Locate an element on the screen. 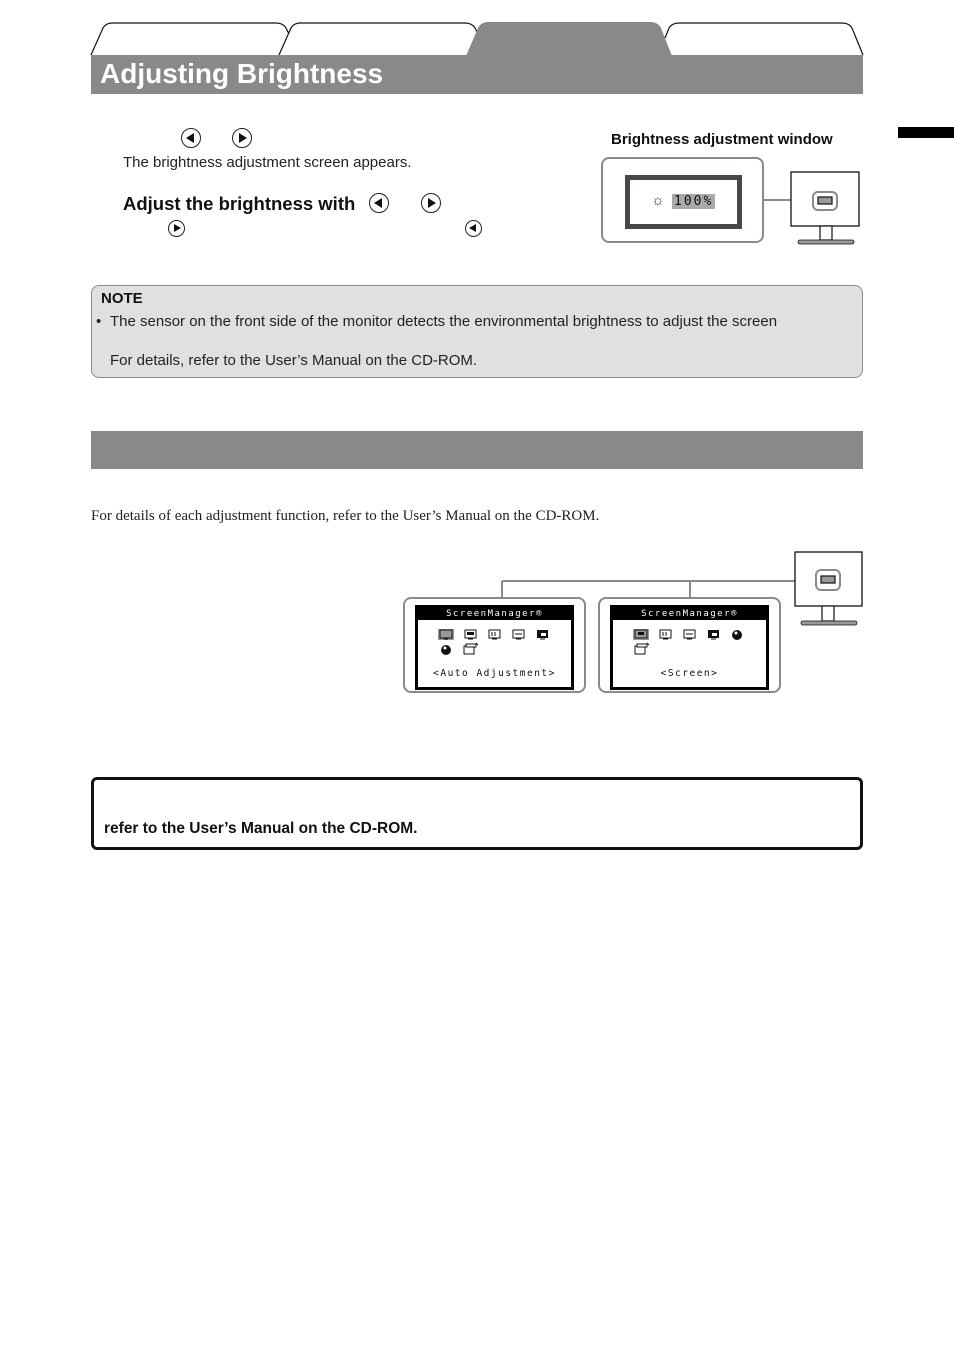 Image resolution: width=954 pixels, height=1350 pixels. menu-caption: <Screen> is located at coordinates (689, 673).